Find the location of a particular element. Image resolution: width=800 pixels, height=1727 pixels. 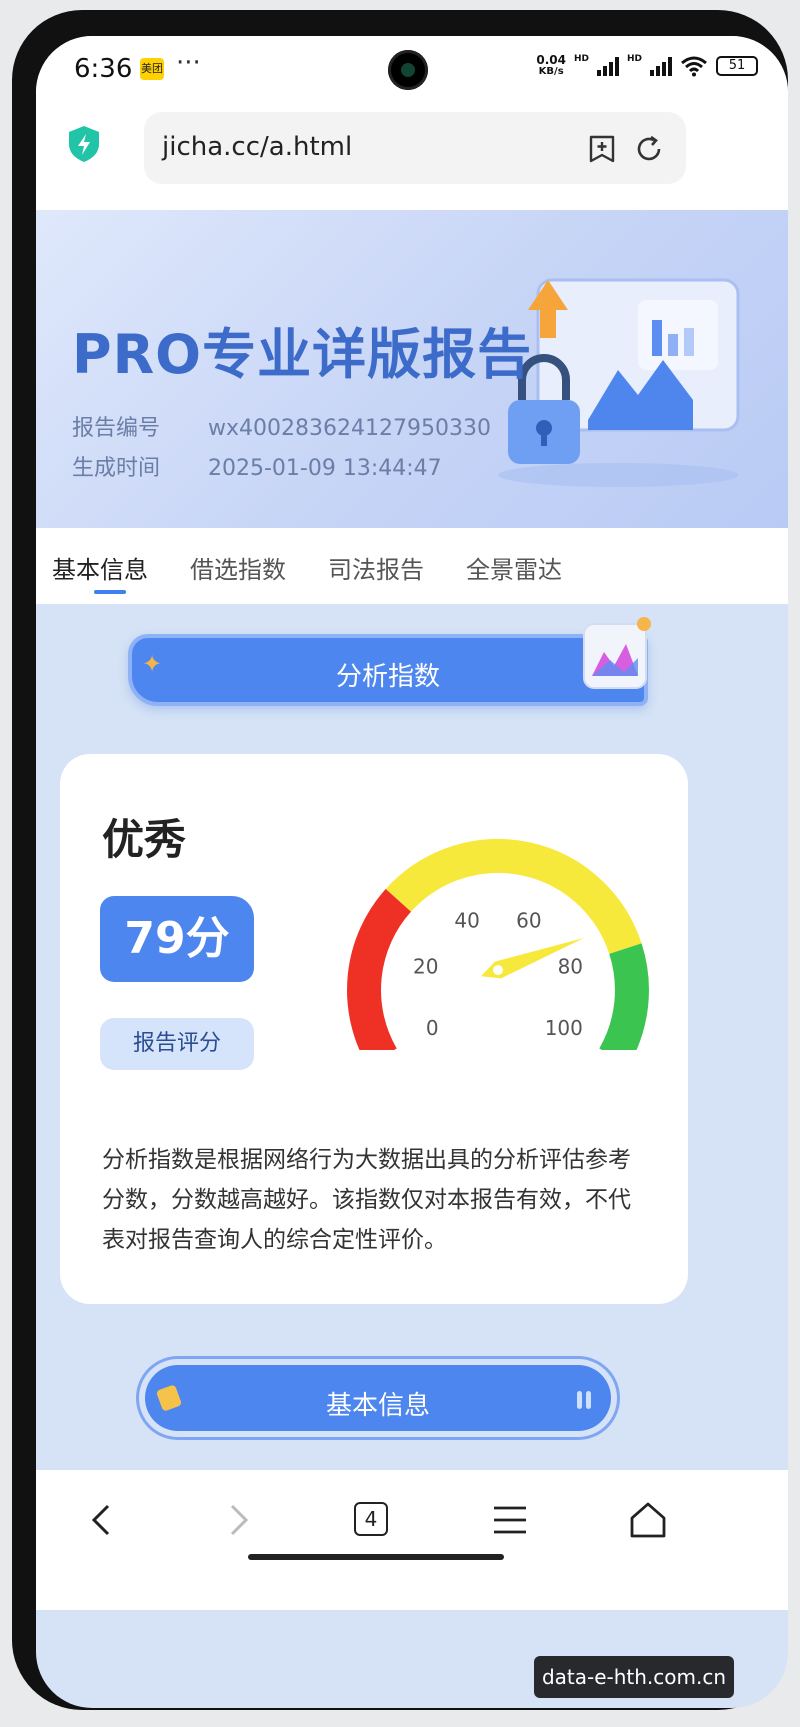

sparkle-icon: ✦ is located at coordinates (152, 664).